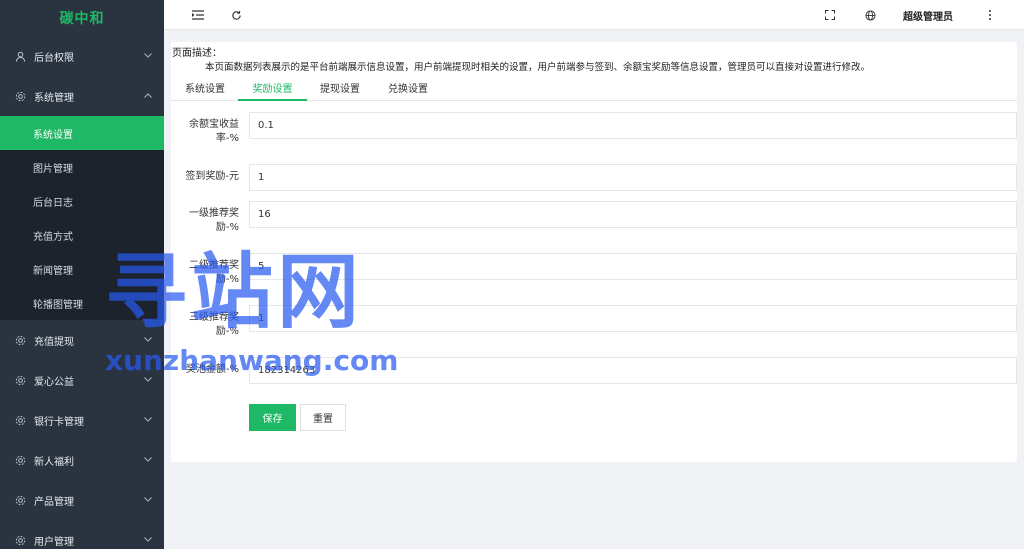 The height and width of the screenshot is (549, 1024). Describe the element at coordinates (82, 534) in the screenshot. I see `sidebar-item-user-management: 用户管理` at that location.